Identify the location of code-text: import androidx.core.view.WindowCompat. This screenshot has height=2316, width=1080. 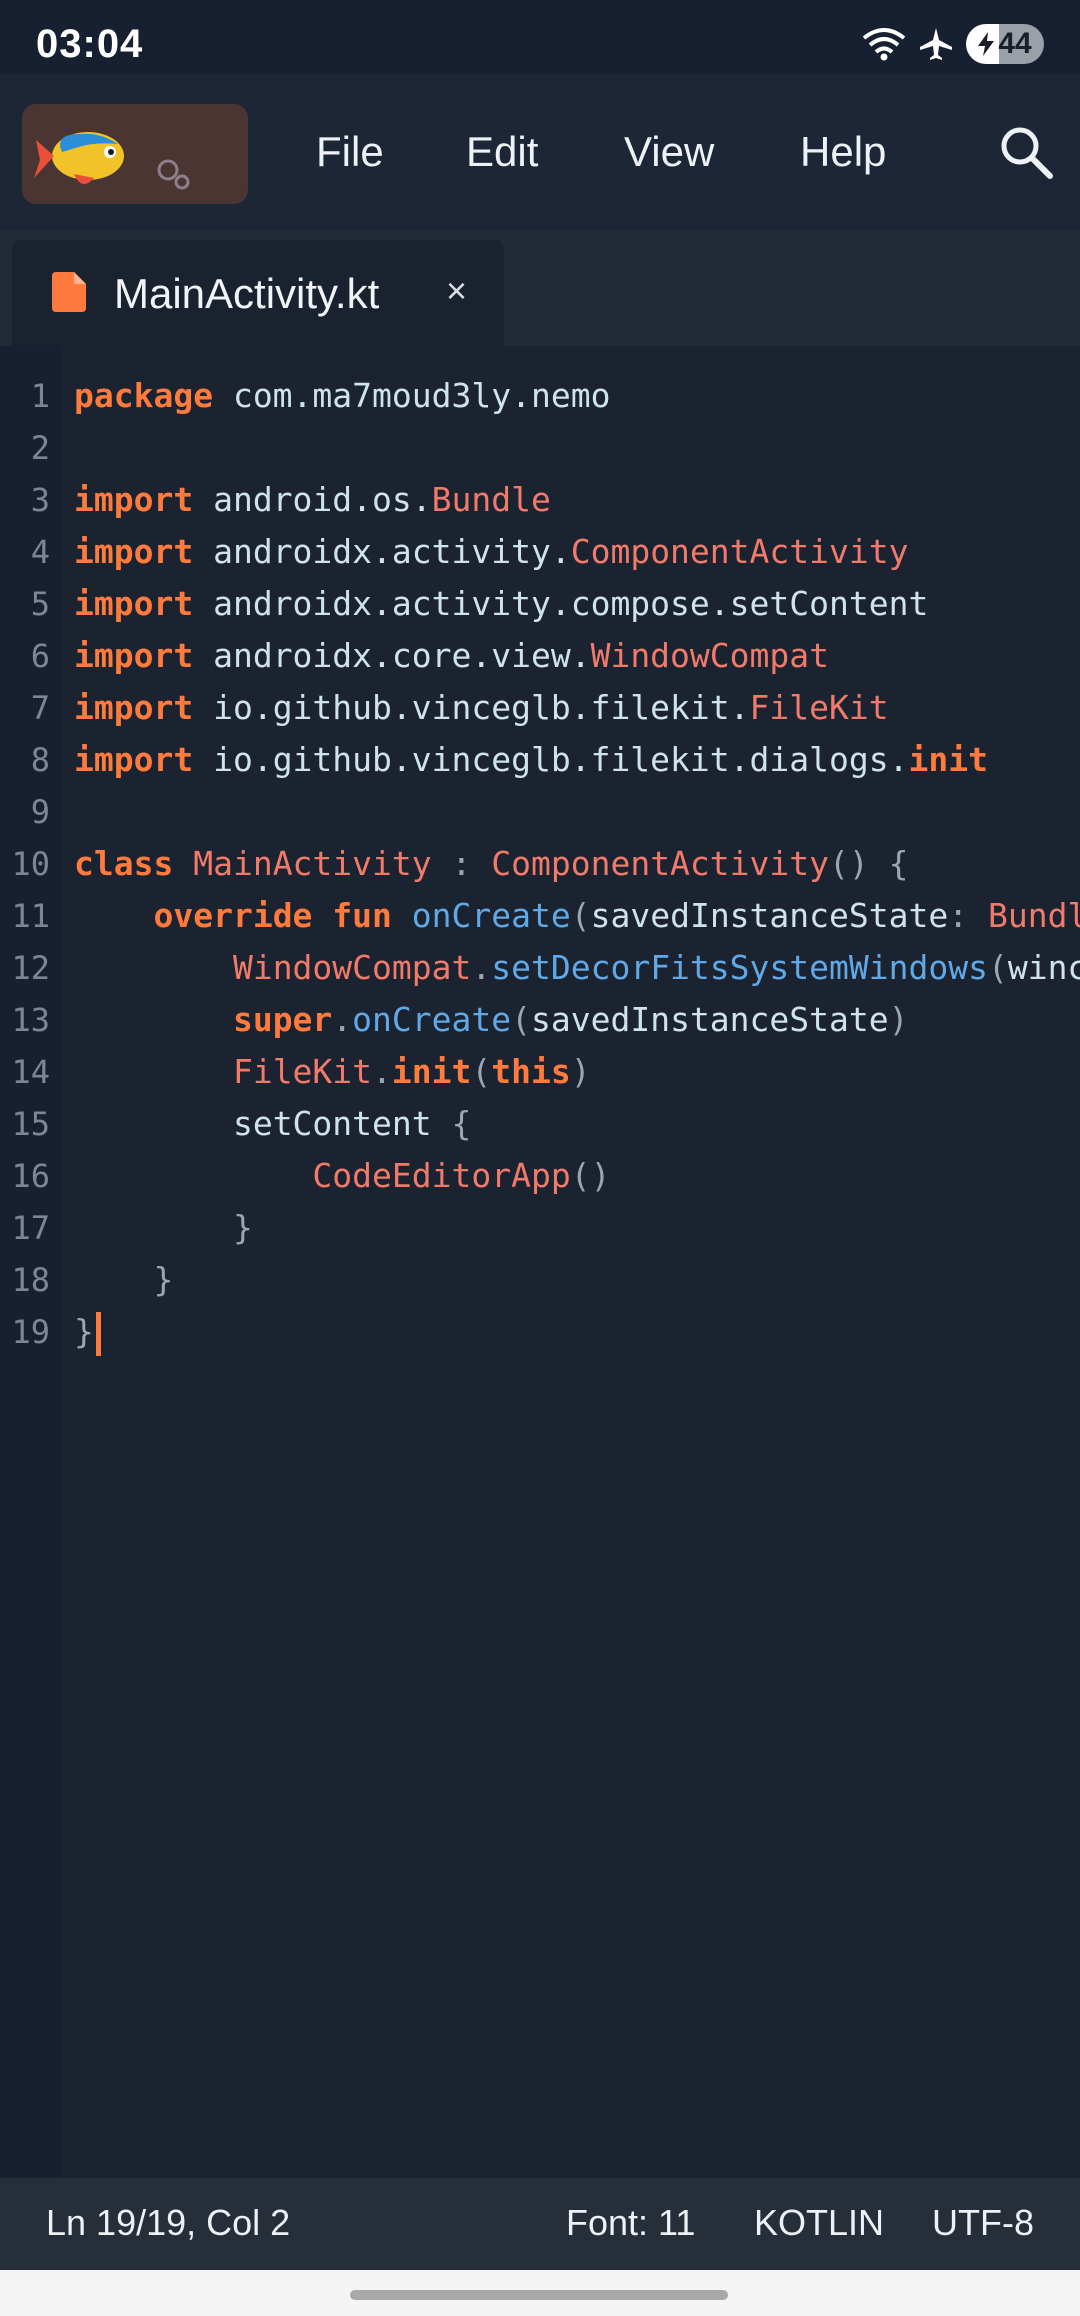
(451, 656).